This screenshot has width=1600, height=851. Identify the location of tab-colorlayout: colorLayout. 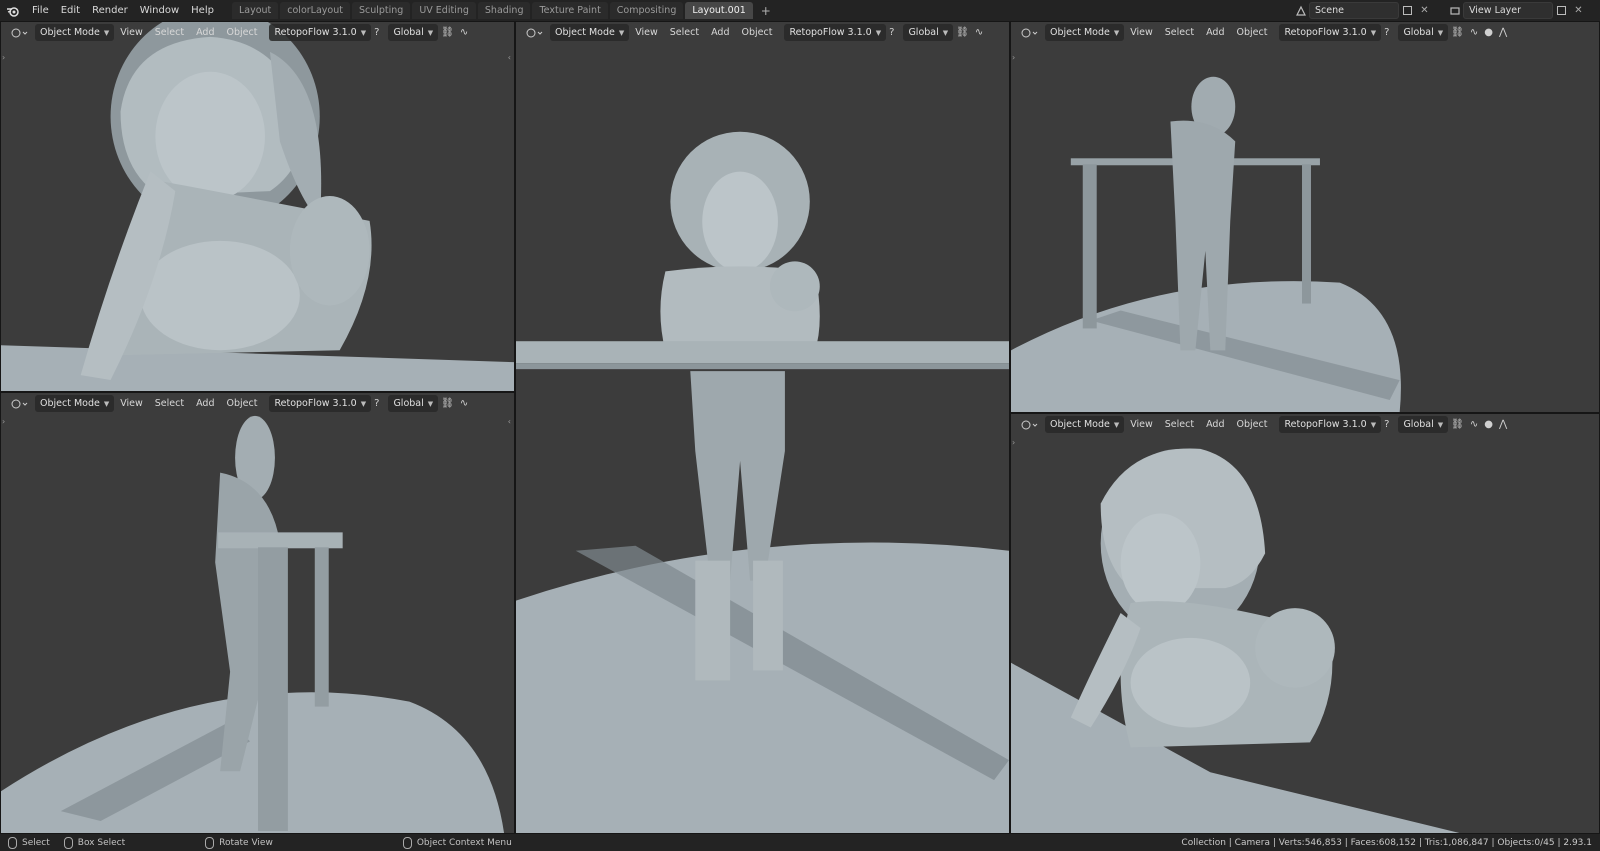
(315, 10).